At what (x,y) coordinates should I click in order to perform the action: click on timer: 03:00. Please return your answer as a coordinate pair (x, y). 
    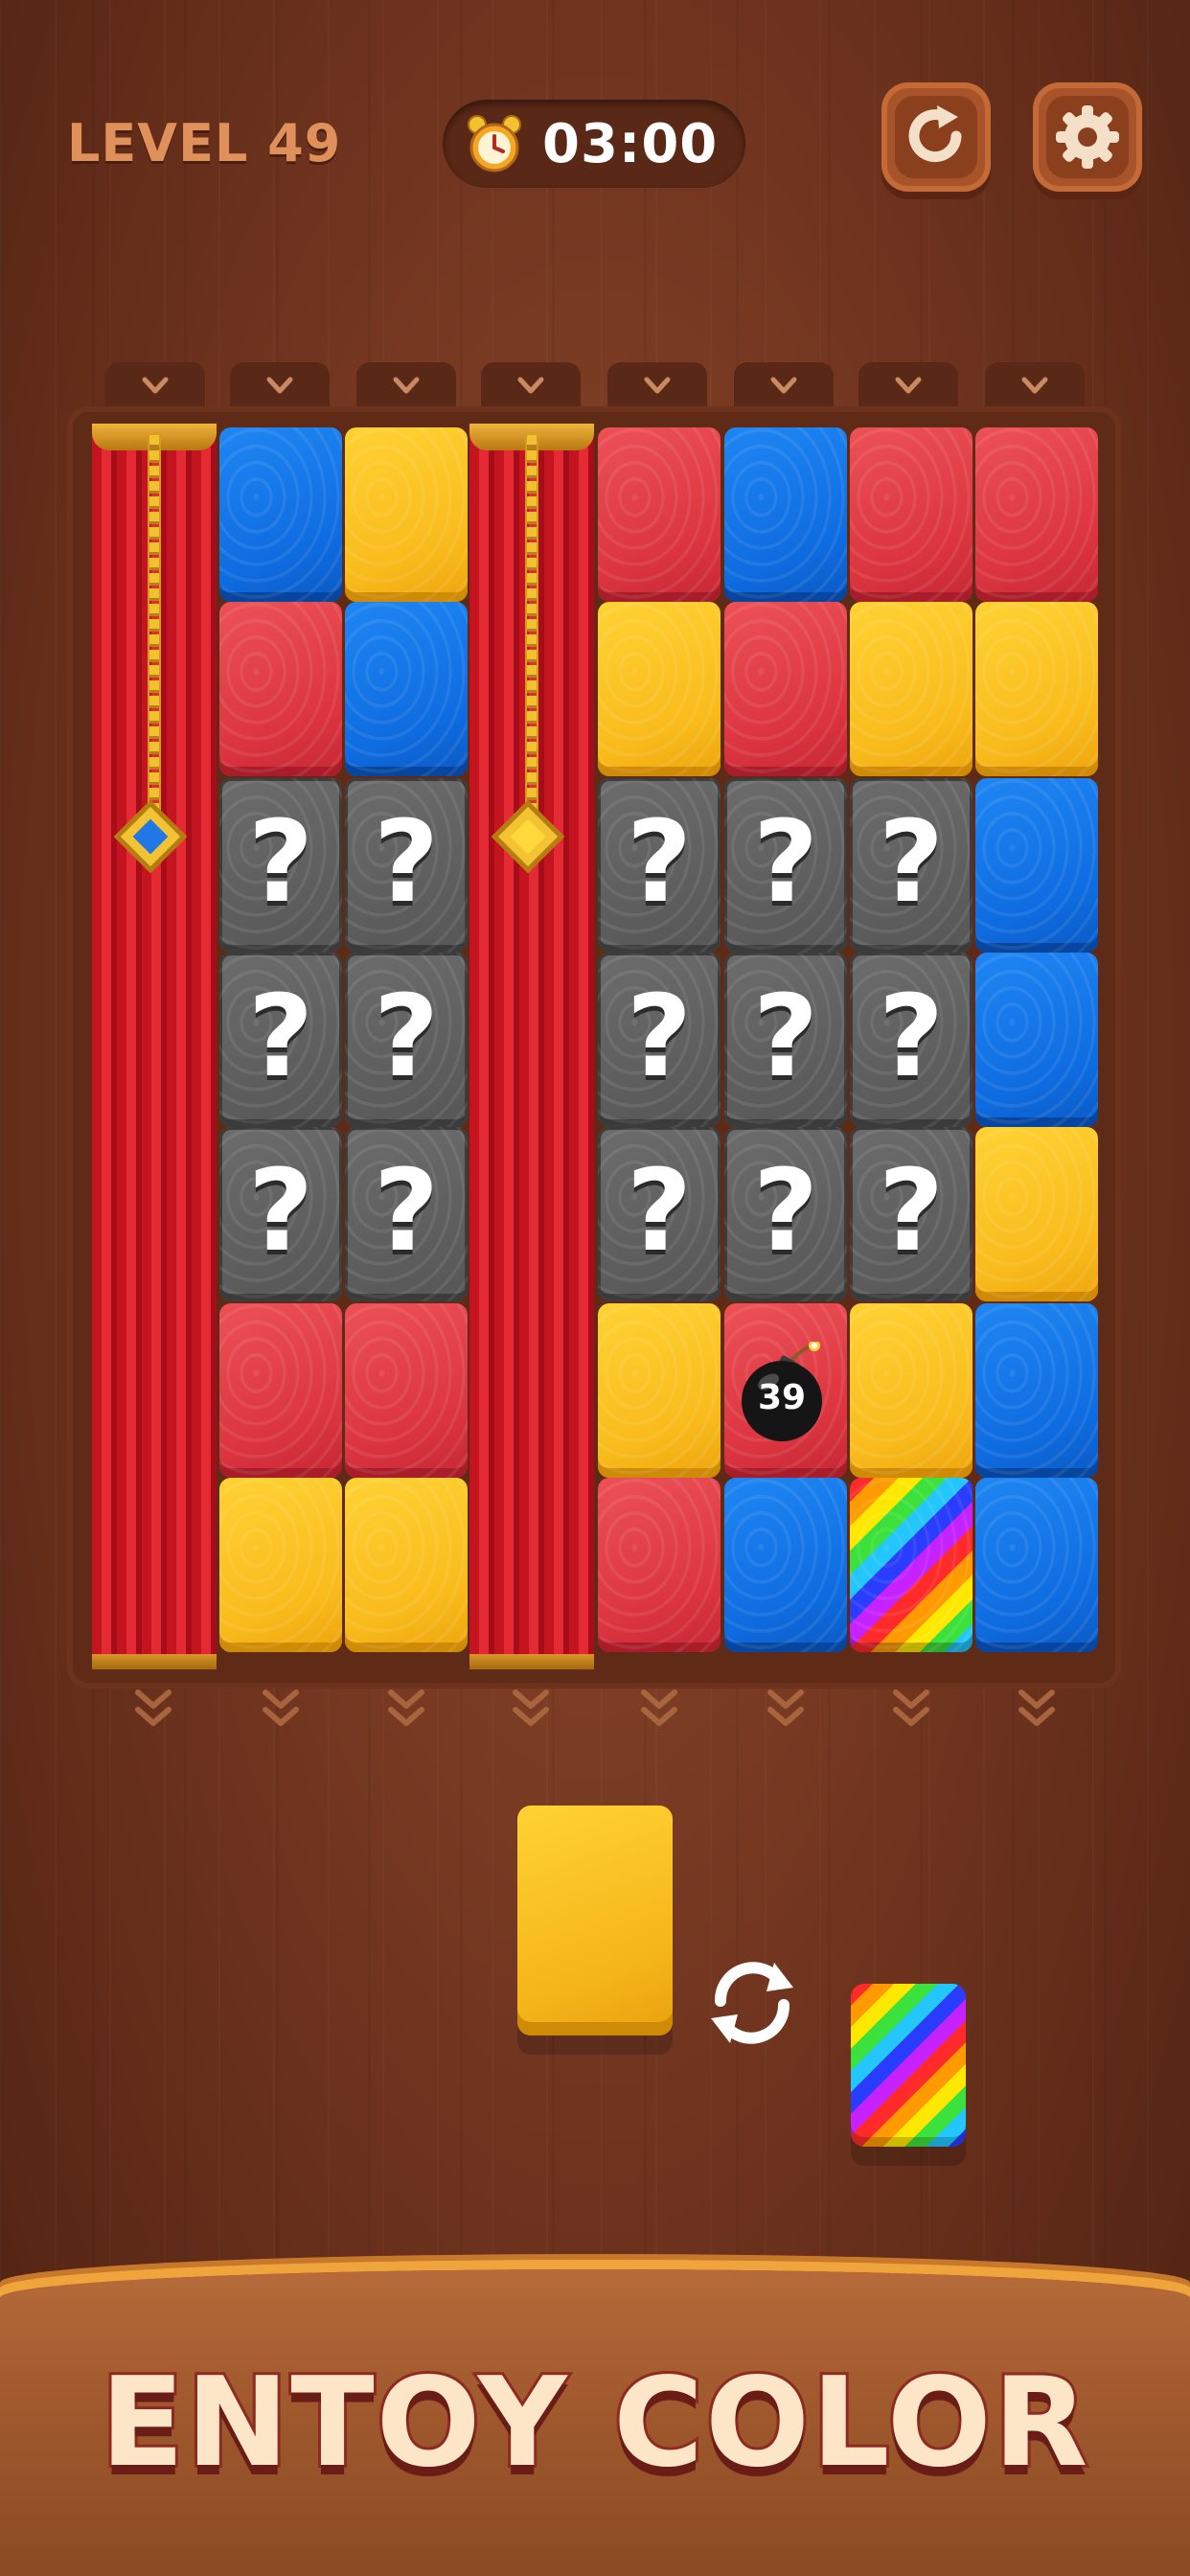
    Looking at the image, I should click on (594, 144).